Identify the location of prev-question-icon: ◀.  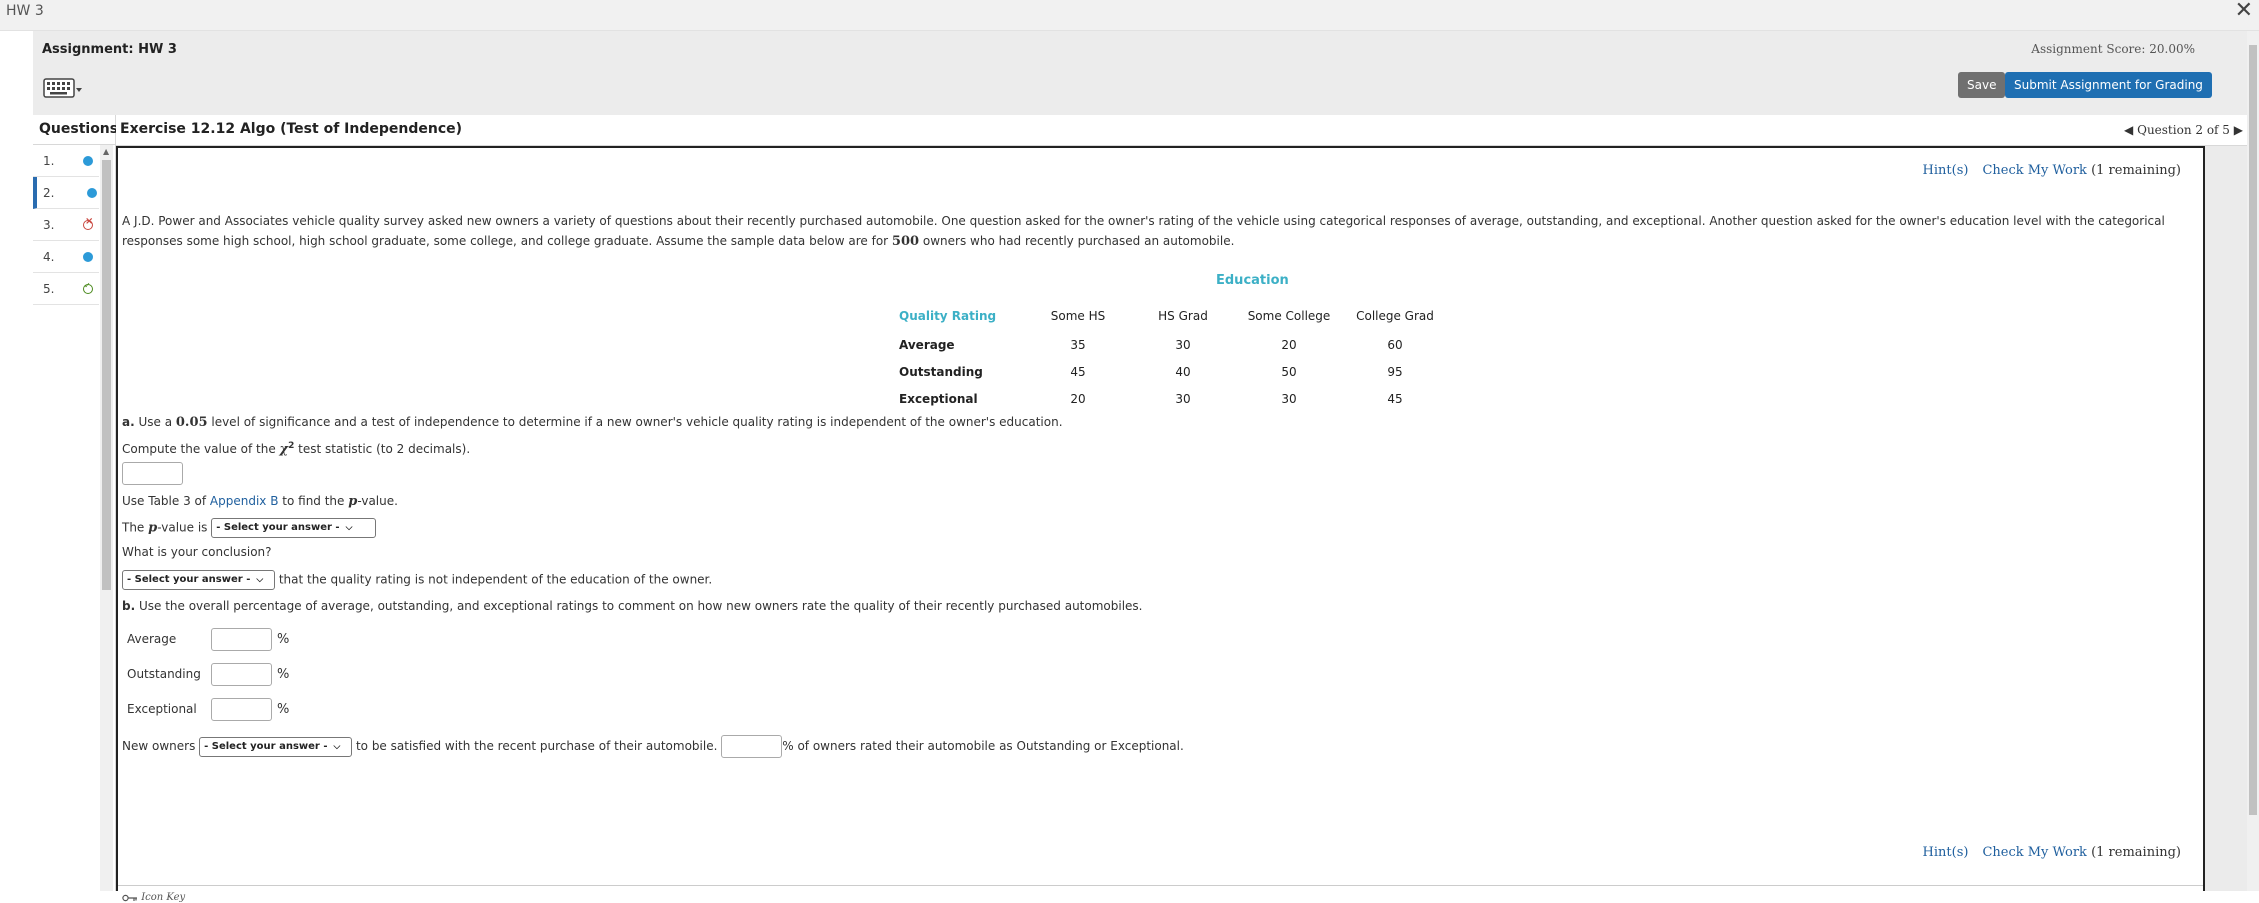
(2128, 130).